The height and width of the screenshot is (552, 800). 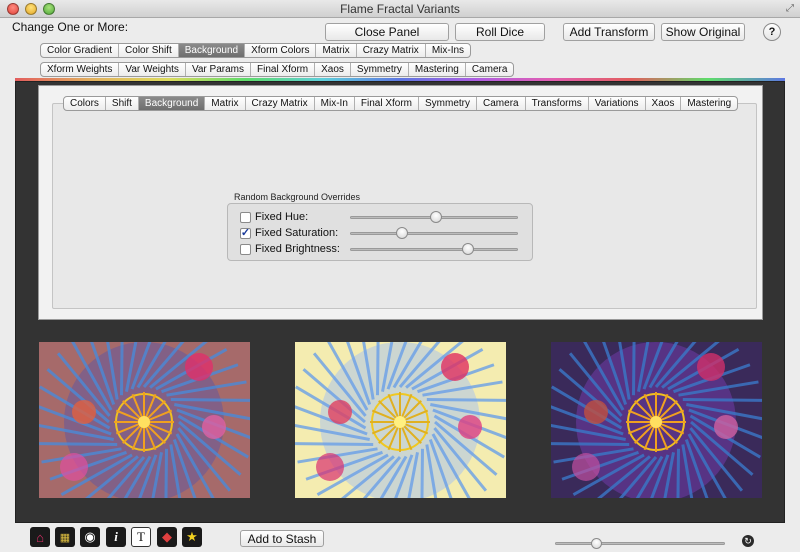 What do you see at coordinates (790, 8) in the screenshot?
I see `fullscreen-icon: ⤢` at bounding box center [790, 8].